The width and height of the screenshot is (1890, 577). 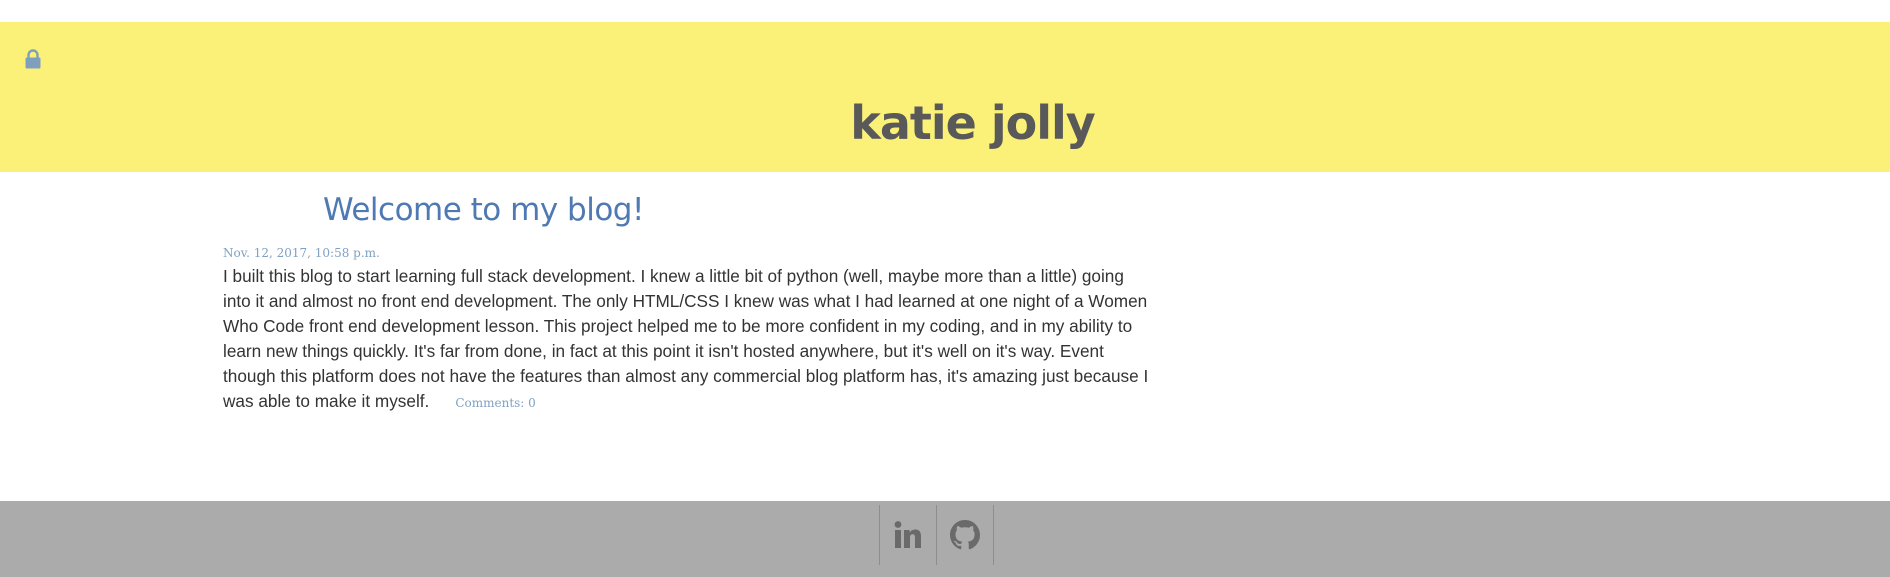 I want to click on linkedin-icon, so click(x=908, y=535).